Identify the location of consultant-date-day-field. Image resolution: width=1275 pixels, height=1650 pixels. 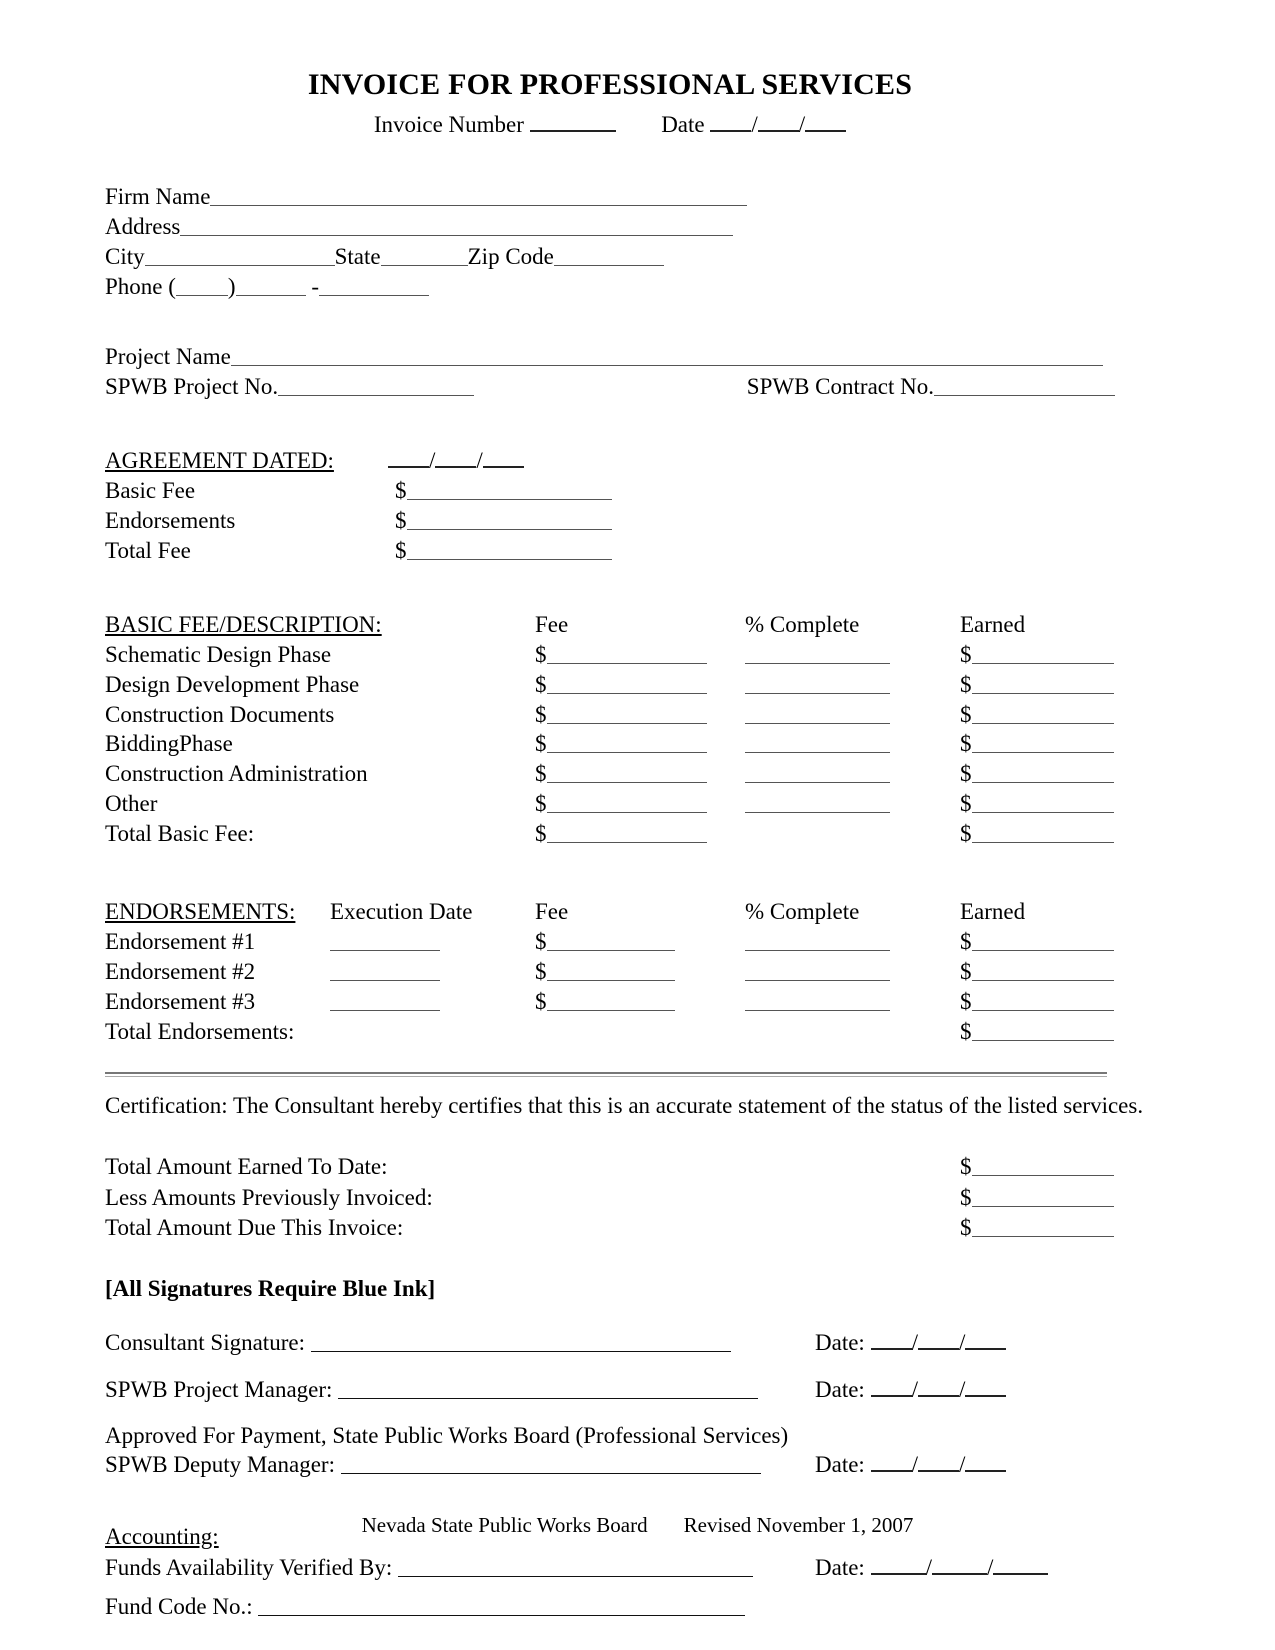
(938, 1342).